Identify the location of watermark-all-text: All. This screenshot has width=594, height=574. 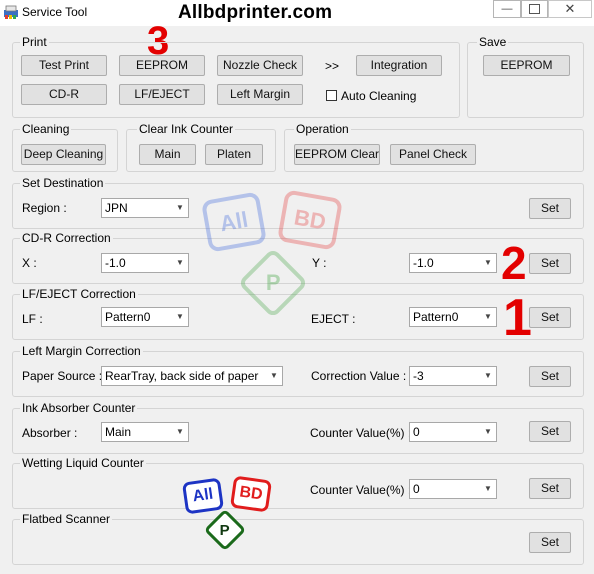
(233, 221).